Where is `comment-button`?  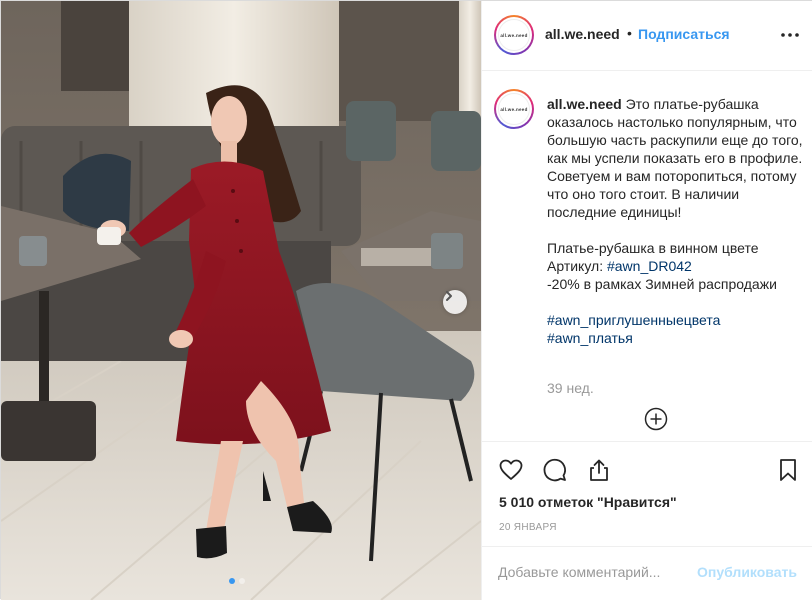
comment-button is located at coordinates (555, 470).